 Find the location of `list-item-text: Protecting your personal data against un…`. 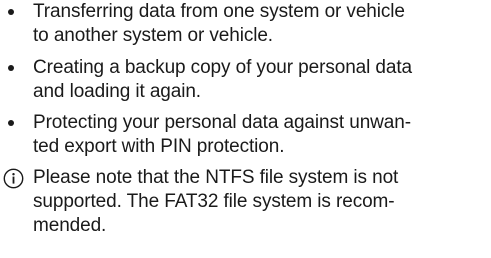

list-item-text: Protecting your personal data against un… is located at coordinates (222, 134).